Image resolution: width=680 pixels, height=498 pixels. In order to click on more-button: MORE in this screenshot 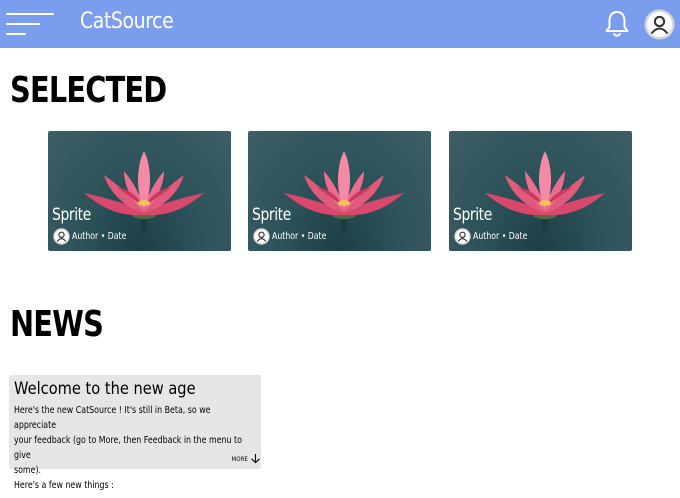, I will do `click(245, 458)`.